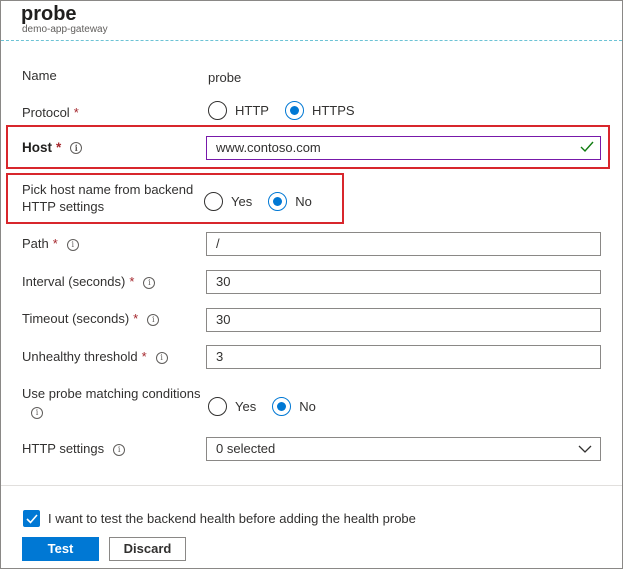 This screenshot has width=623, height=569. Describe the element at coordinates (282, 406) in the screenshot. I see `matching-no-radio` at that location.